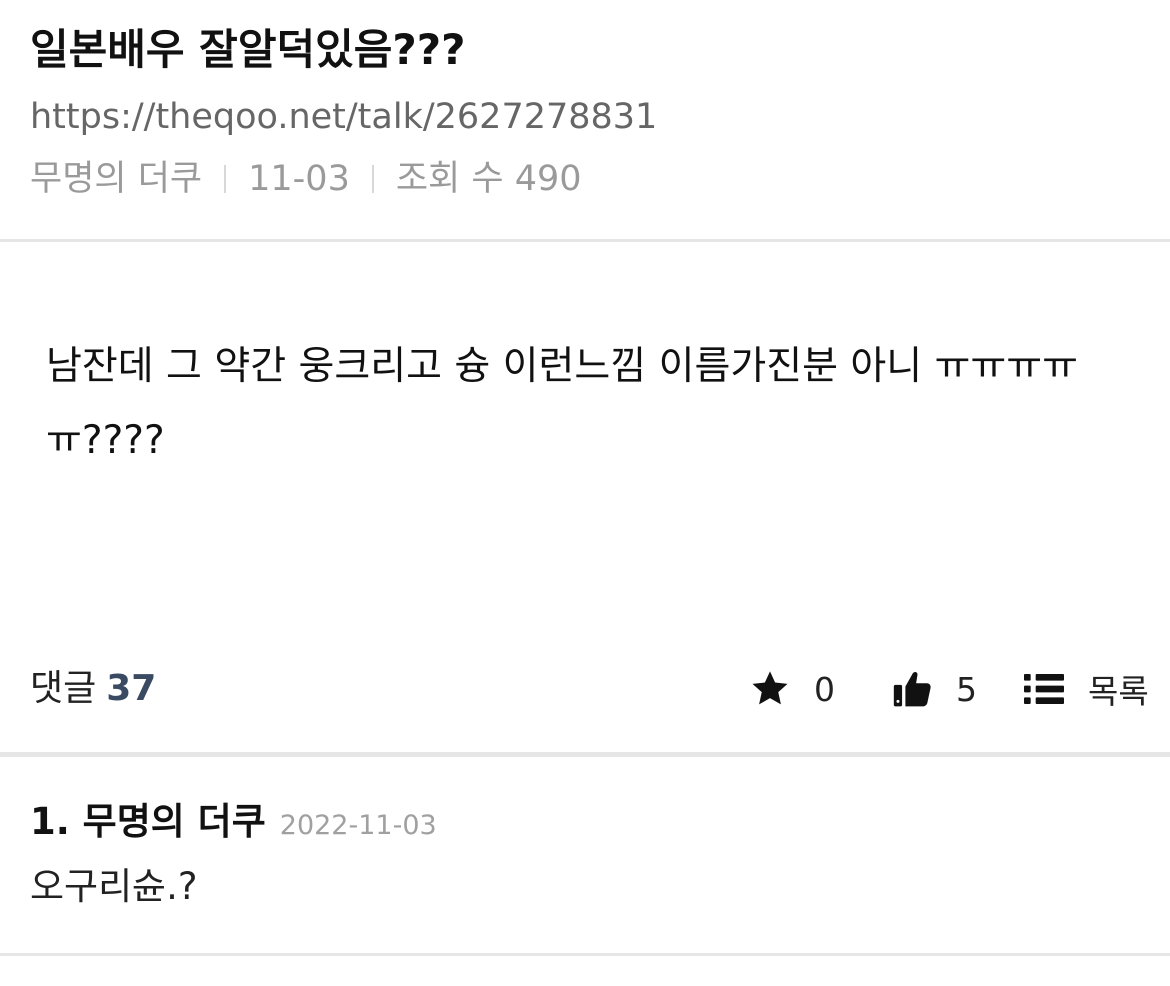  I want to click on like-count: 5, so click(966, 689).